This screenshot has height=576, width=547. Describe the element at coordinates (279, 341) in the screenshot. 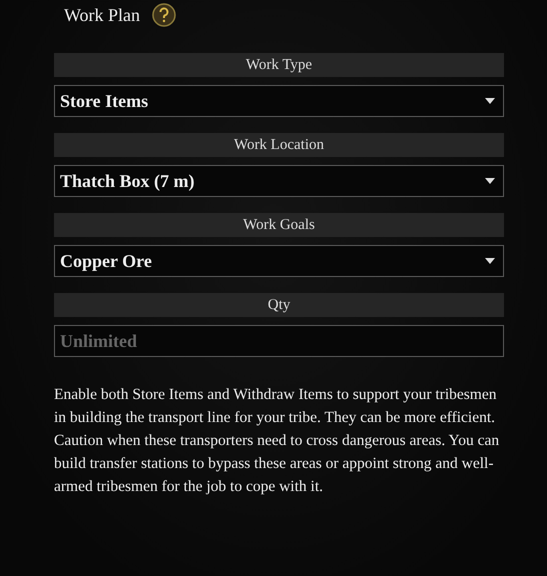

I see `input-field: Unlimited` at that location.